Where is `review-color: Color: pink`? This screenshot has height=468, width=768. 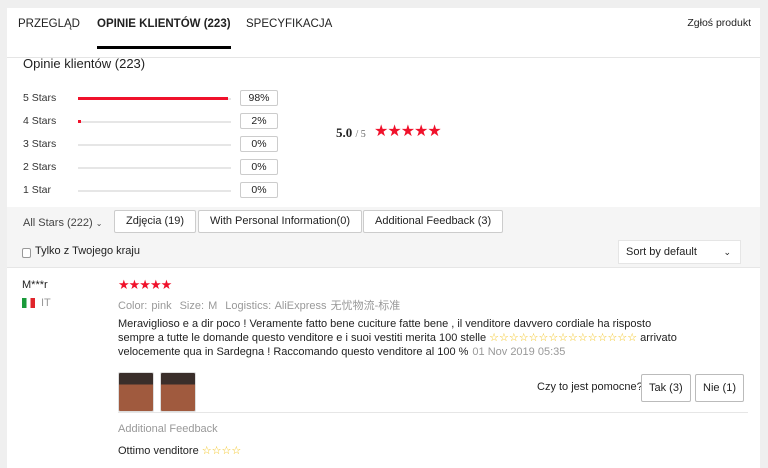 review-color: Color: pink is located at coordinates (145, 306).